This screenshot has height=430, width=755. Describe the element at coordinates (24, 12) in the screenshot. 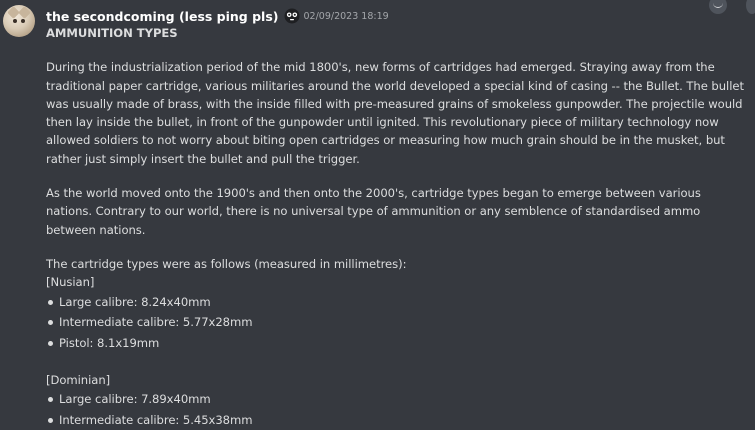

I see `avatar-ear-right` at that location.